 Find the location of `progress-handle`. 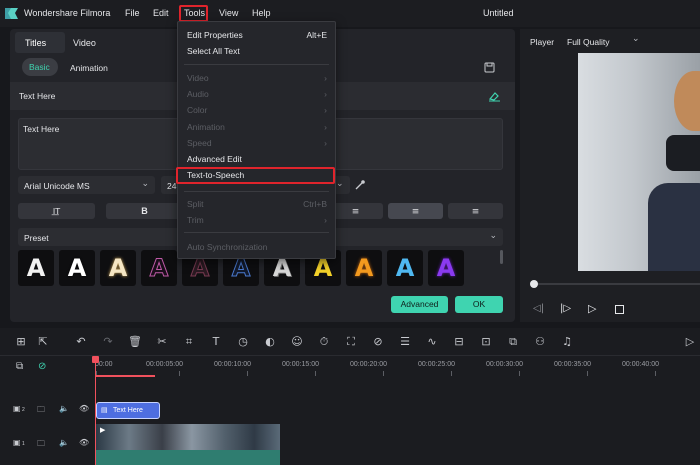

progress-handle is located at coordinates (534, 284).